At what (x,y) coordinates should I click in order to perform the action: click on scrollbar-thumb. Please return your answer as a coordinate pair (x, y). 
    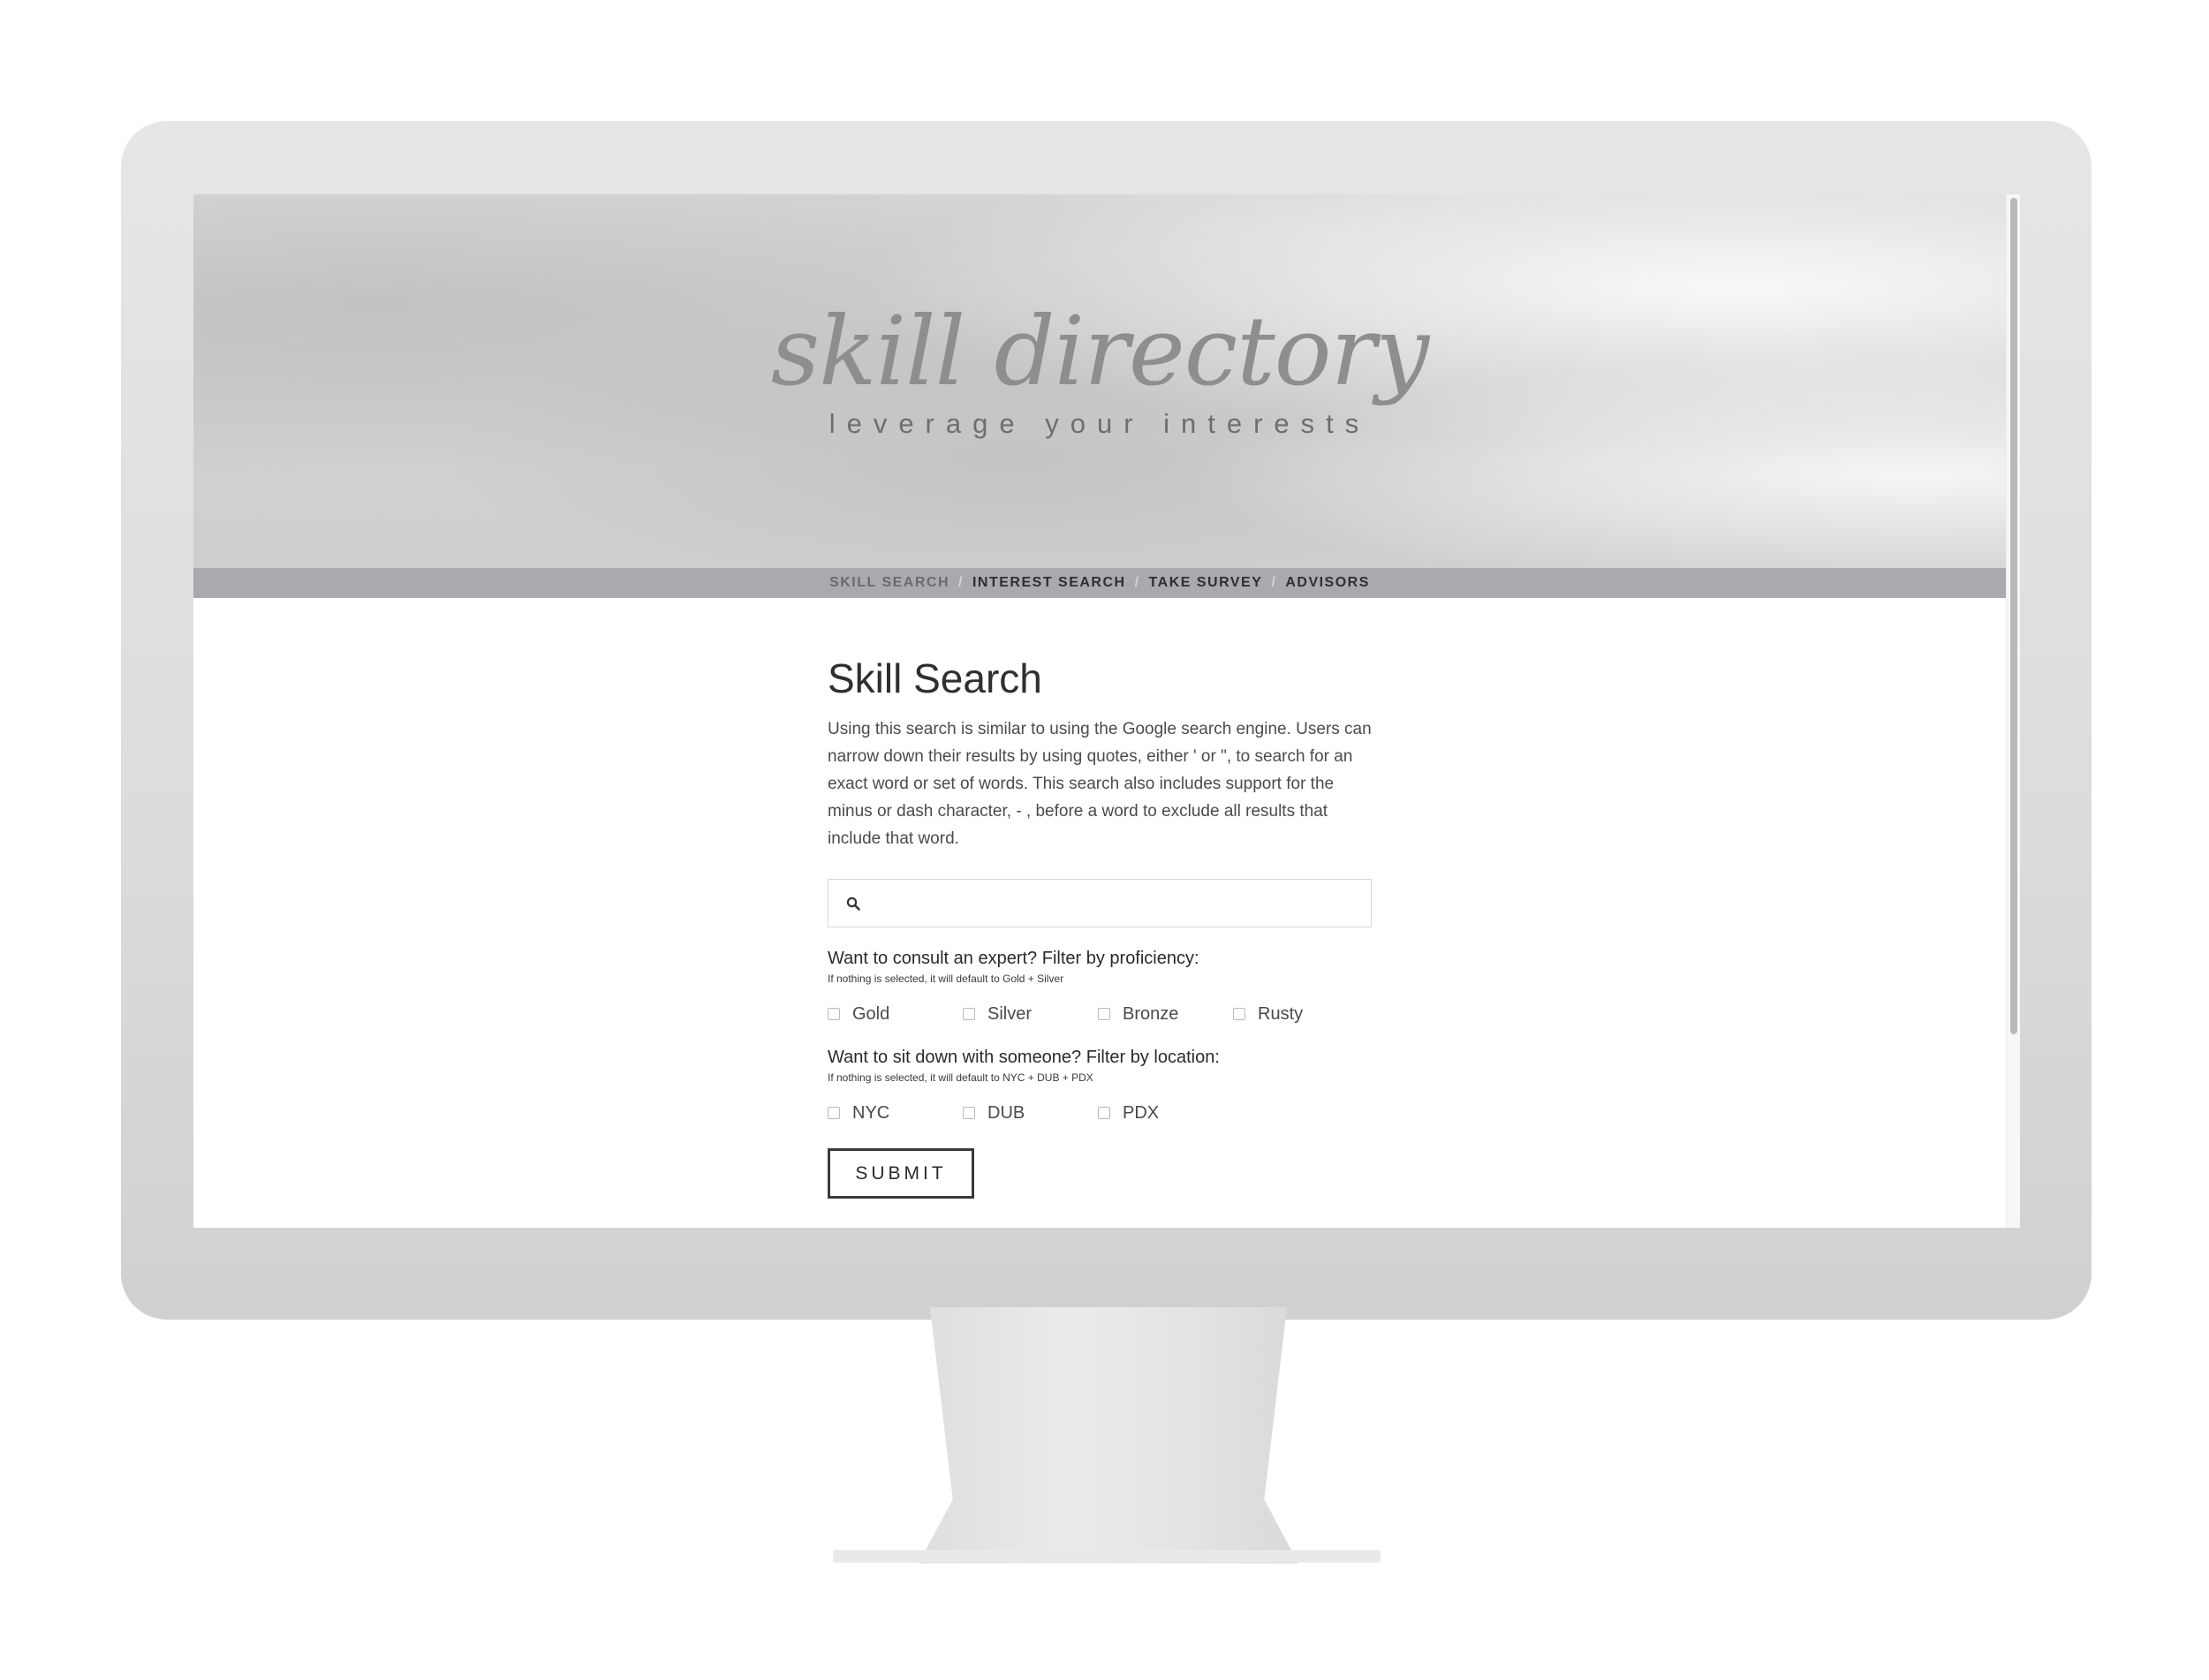
    Looking at the image, I should click on (2014, 616).